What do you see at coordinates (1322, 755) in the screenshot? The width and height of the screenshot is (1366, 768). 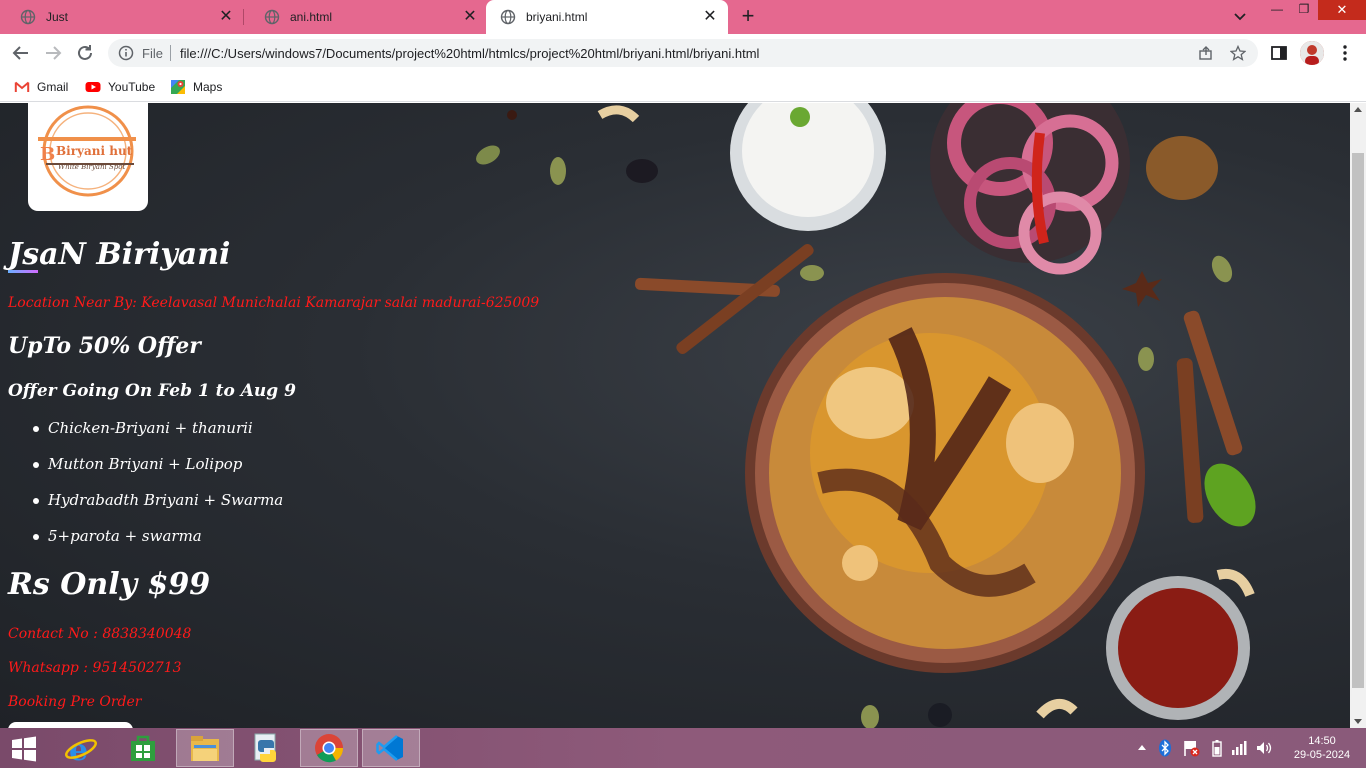 I see `clock-date: 29-05-2024` at bounding box center [1322, 755].